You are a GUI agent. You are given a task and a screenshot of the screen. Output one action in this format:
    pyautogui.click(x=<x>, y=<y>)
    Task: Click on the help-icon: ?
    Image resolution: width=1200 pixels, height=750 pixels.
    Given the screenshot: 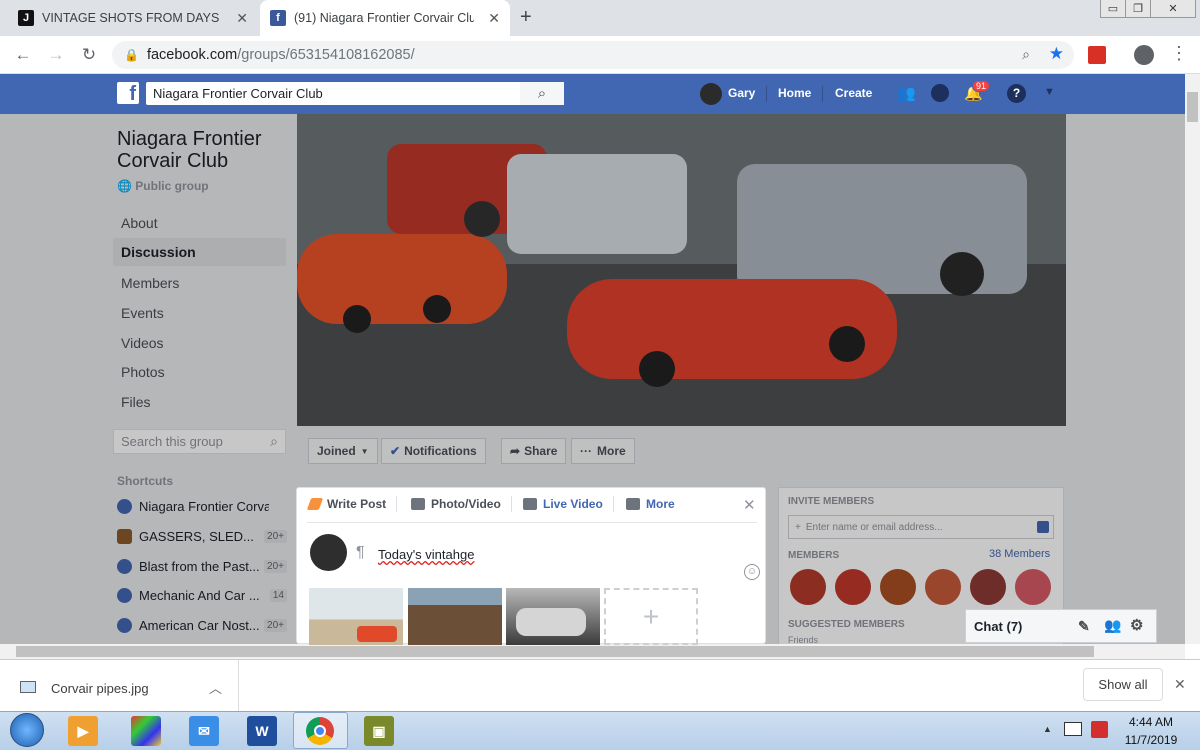 What is the action you would take?
    pyautogui.click(x=1016, y=93)
    